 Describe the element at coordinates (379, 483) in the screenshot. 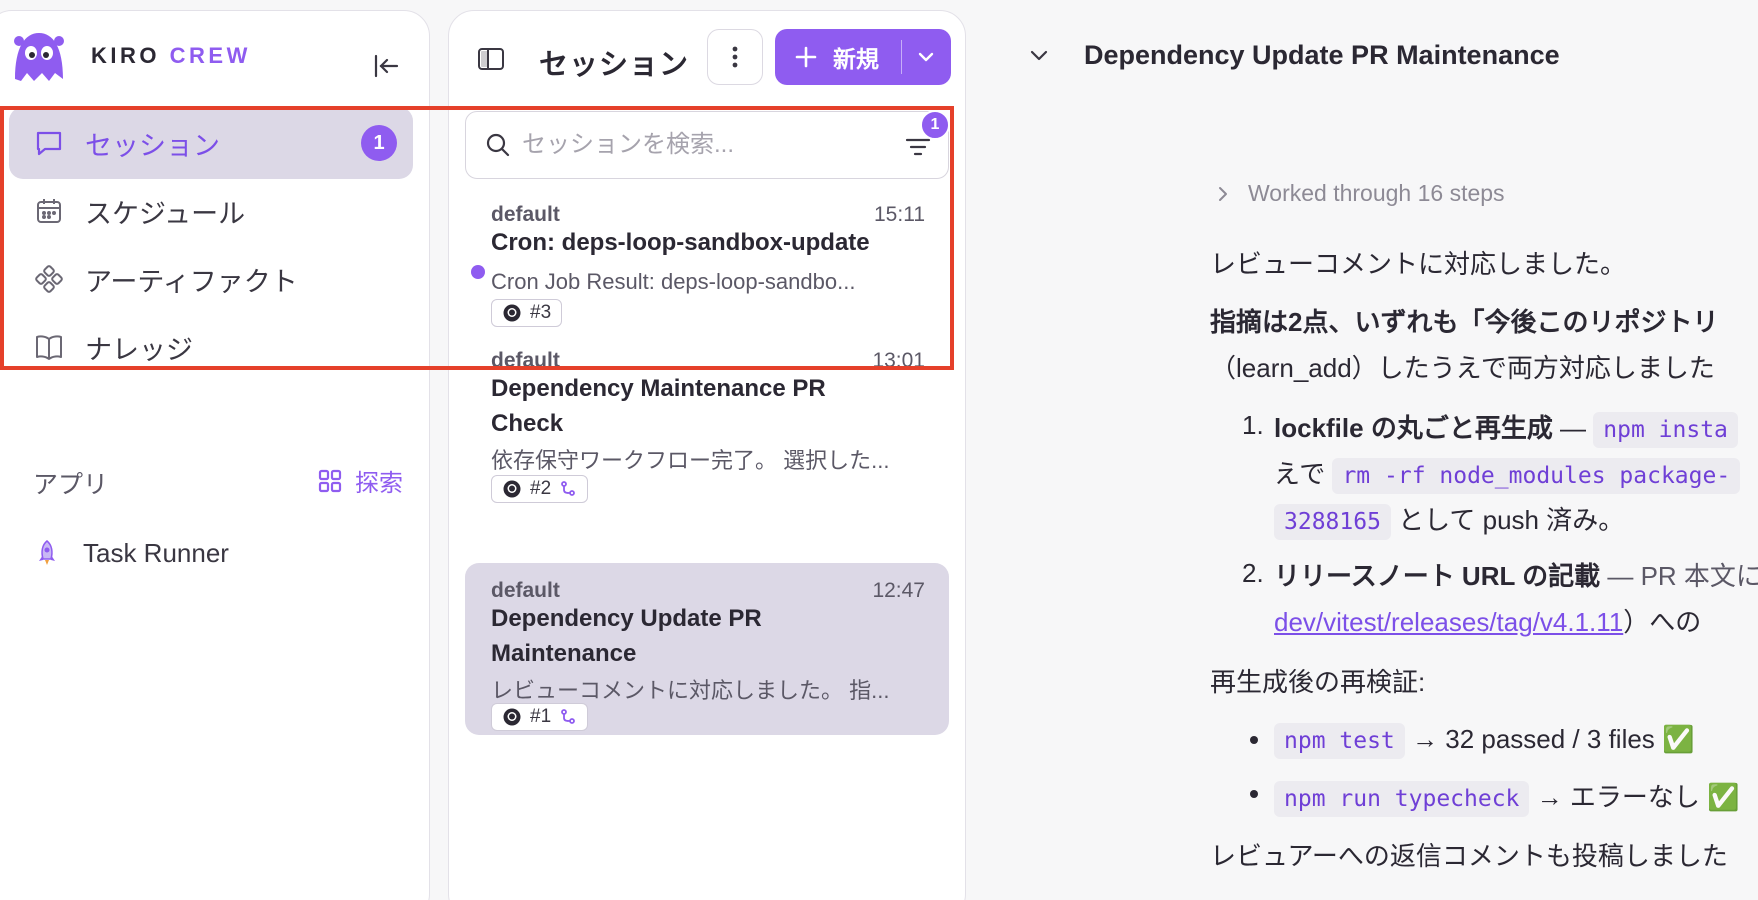

I see `explore-label: 探索` at that location.